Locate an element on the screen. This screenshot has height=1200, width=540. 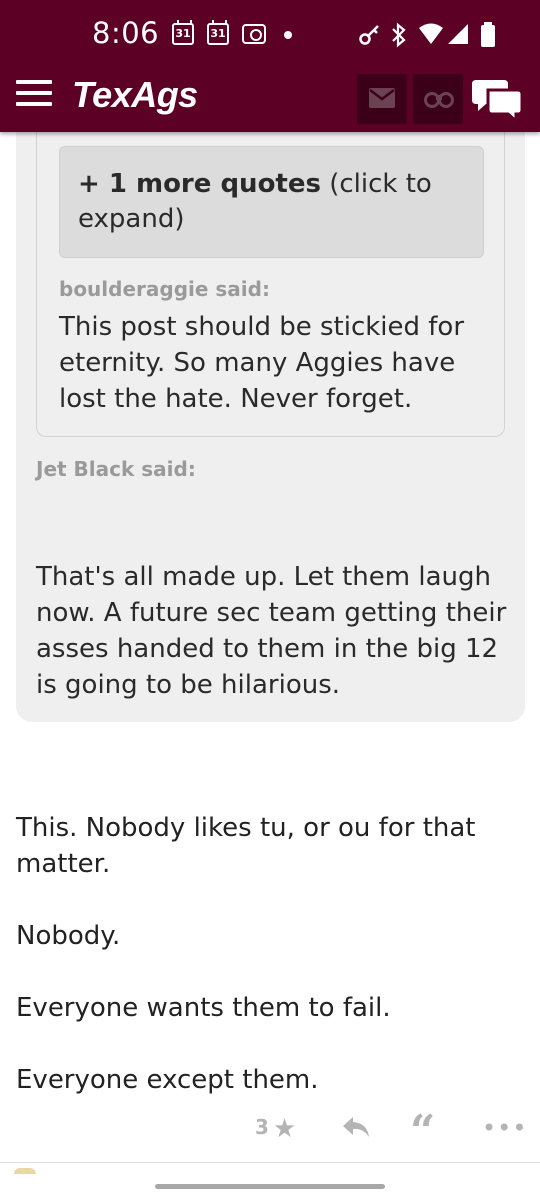
quote-author: boulderaggie said: is located at coordinates (164, 289).